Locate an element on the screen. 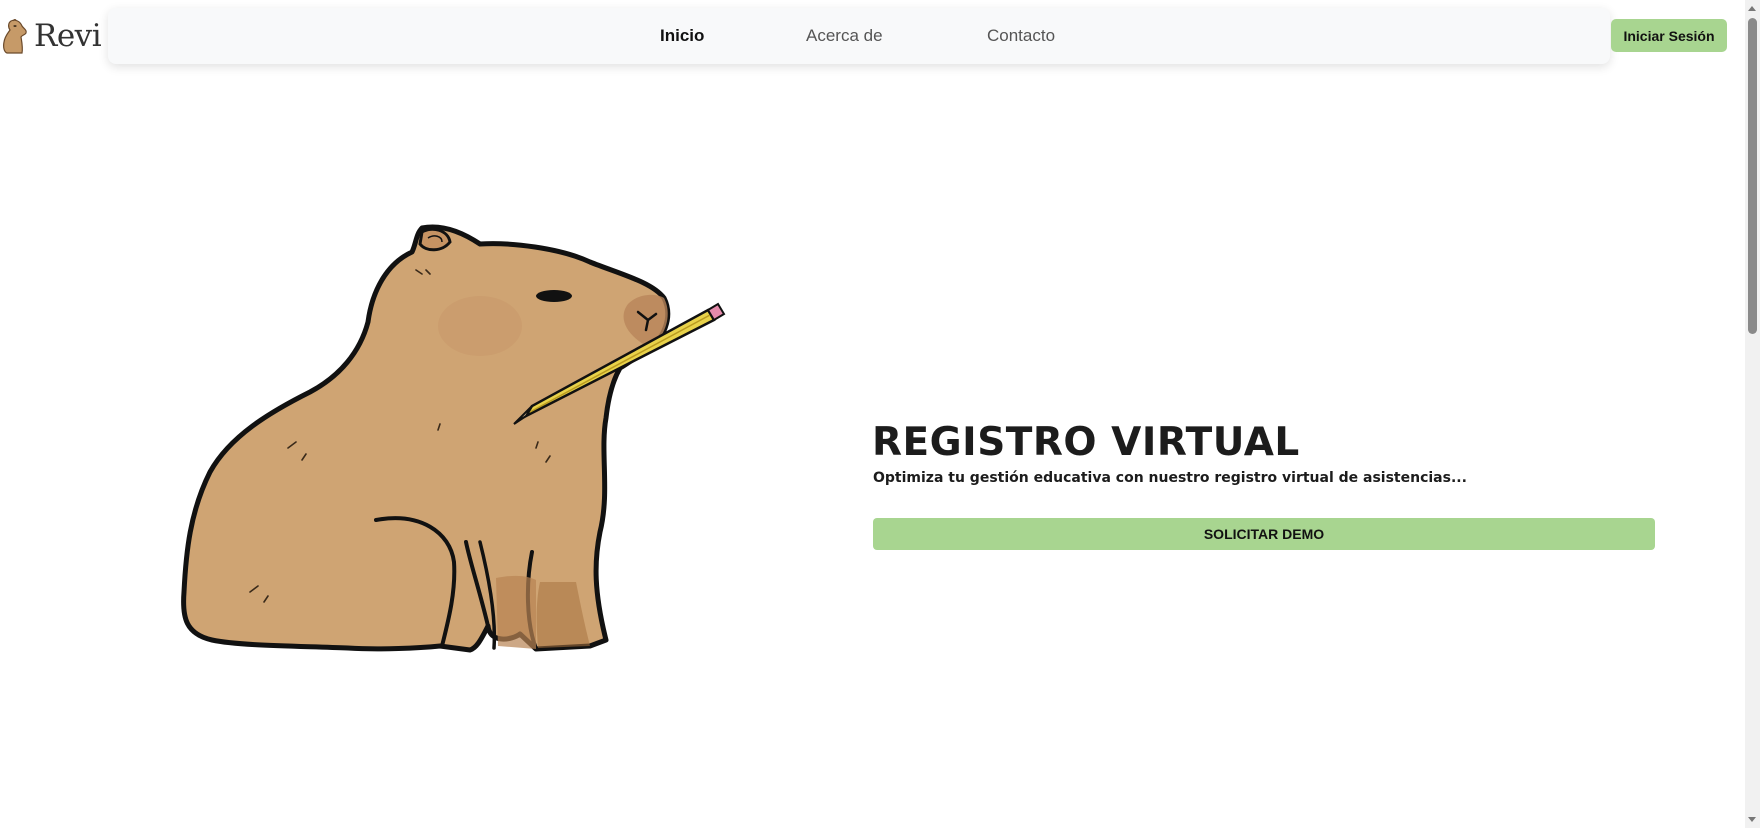 The height and width of the screenshot is (828, 1760). vertical-scrollbar is located at coordinates (1752, 414).